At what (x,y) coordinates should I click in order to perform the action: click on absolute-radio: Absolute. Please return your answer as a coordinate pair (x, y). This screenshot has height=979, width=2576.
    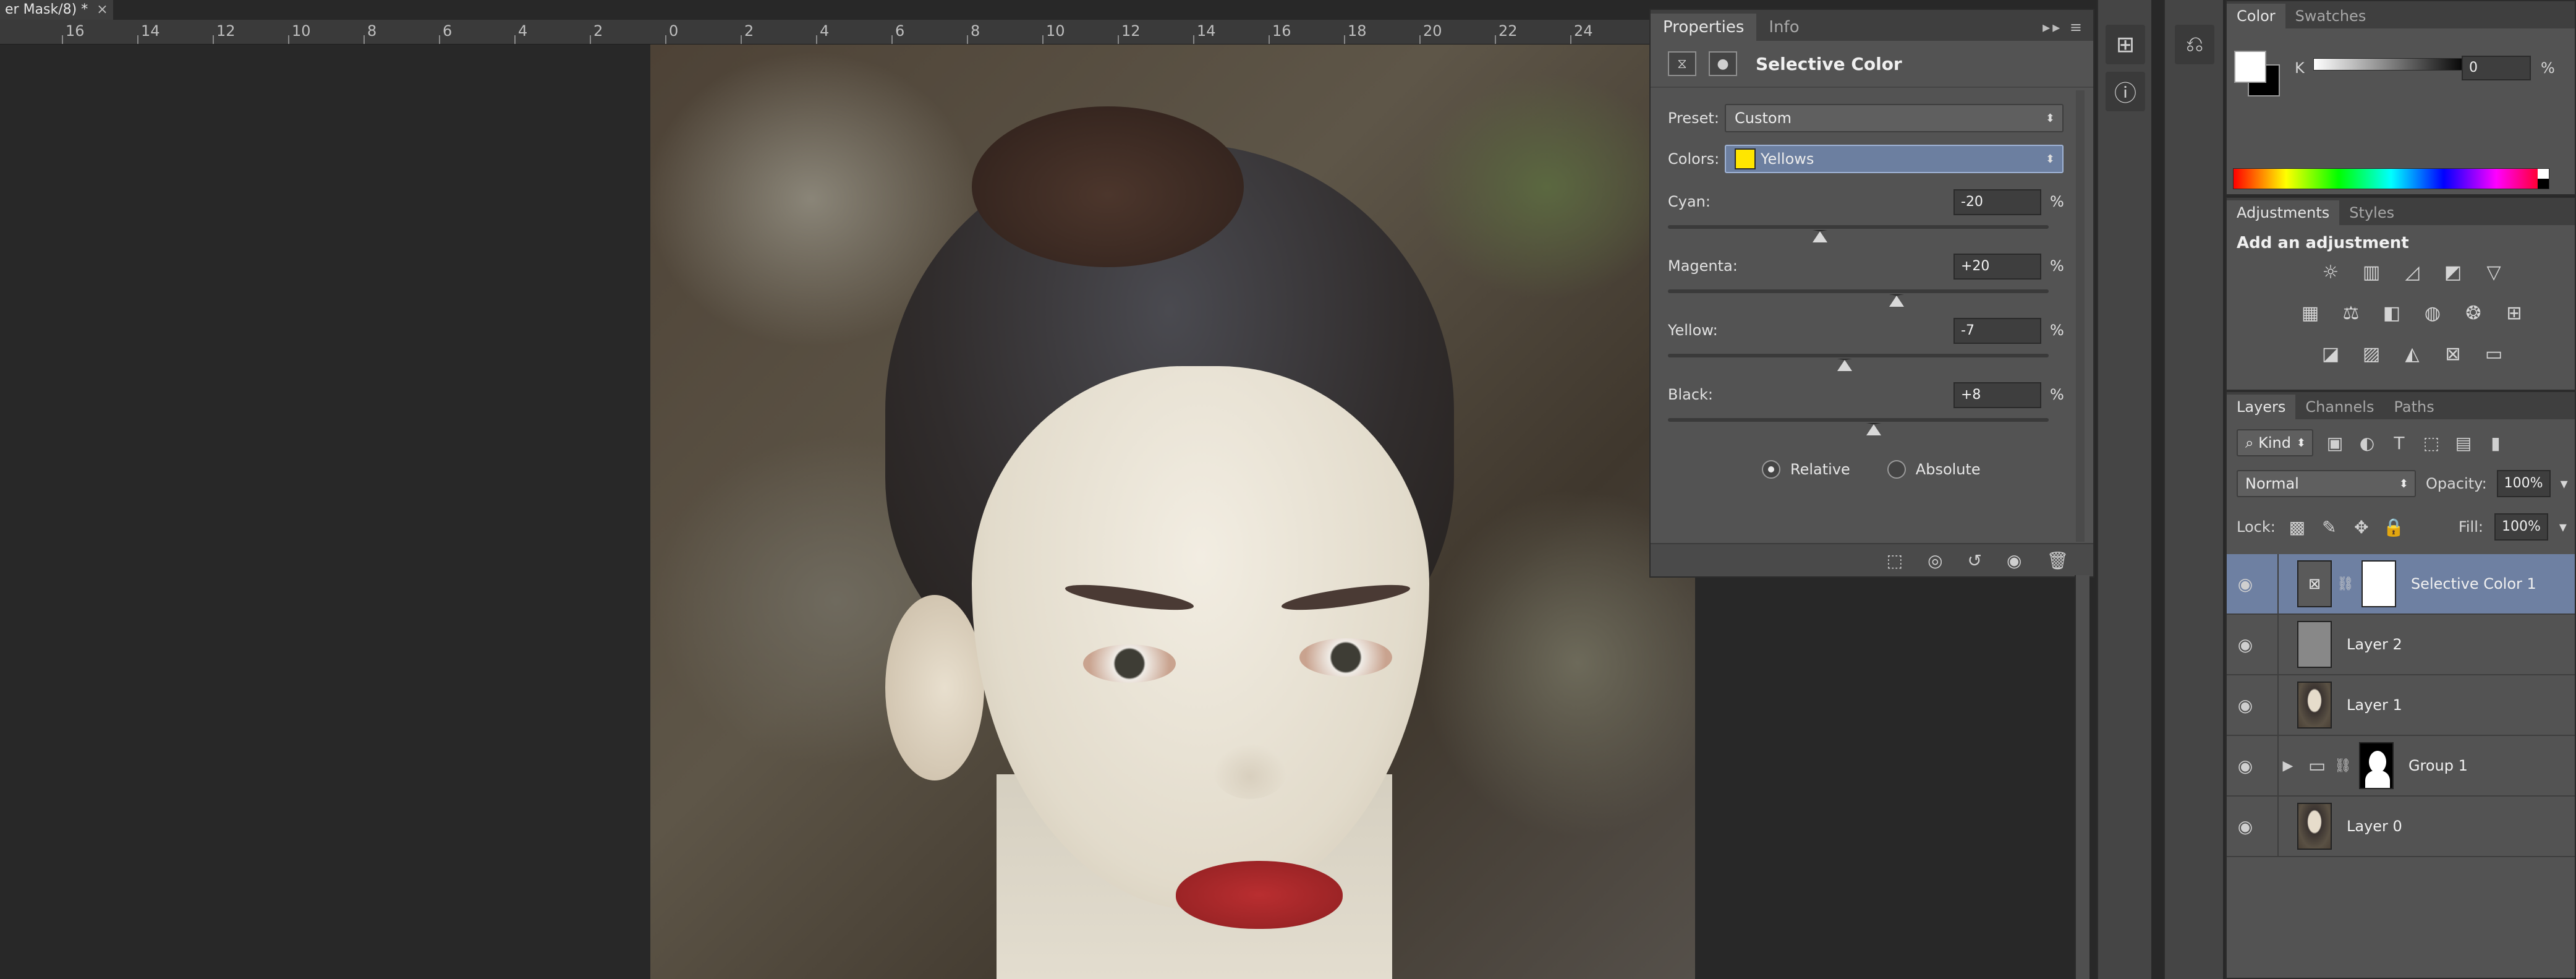
    Looking at the image, I should click on (1934, 470).